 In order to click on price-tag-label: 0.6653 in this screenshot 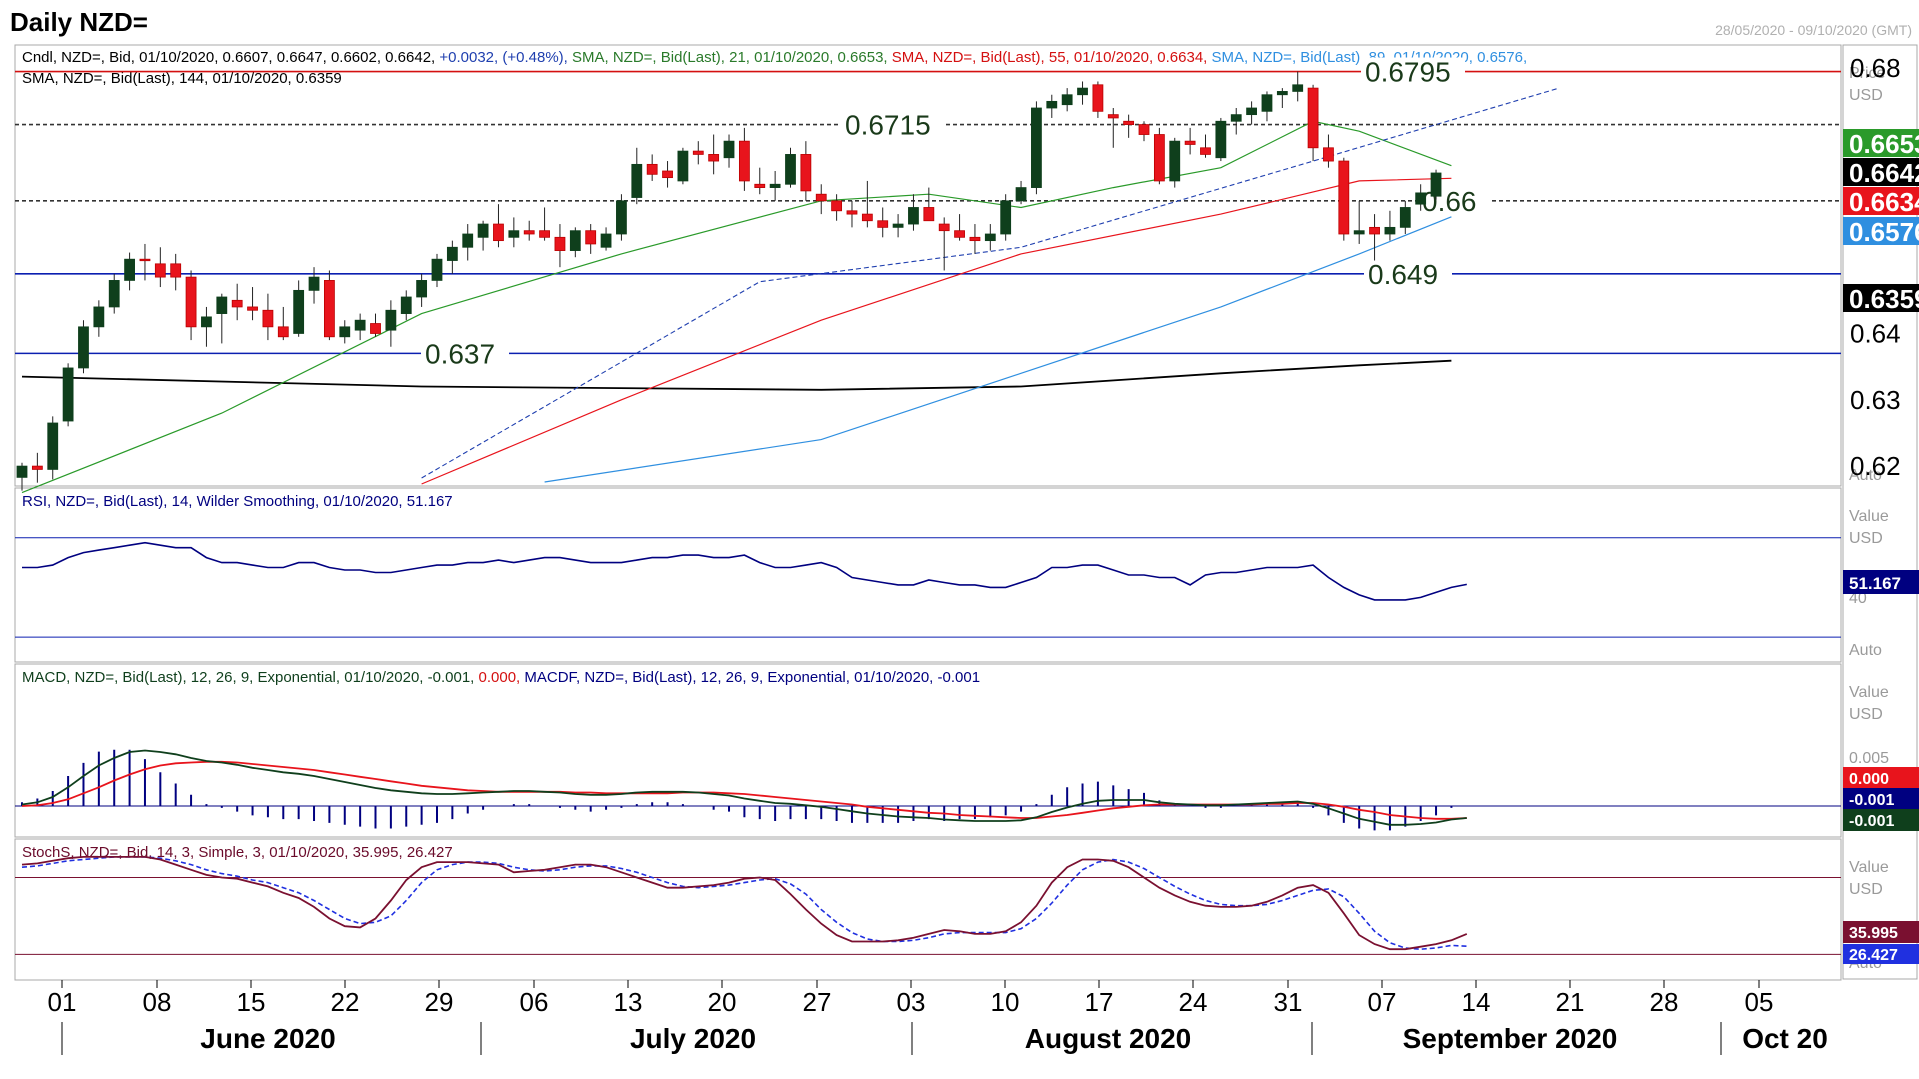, I will do `click(1884, 144)`.